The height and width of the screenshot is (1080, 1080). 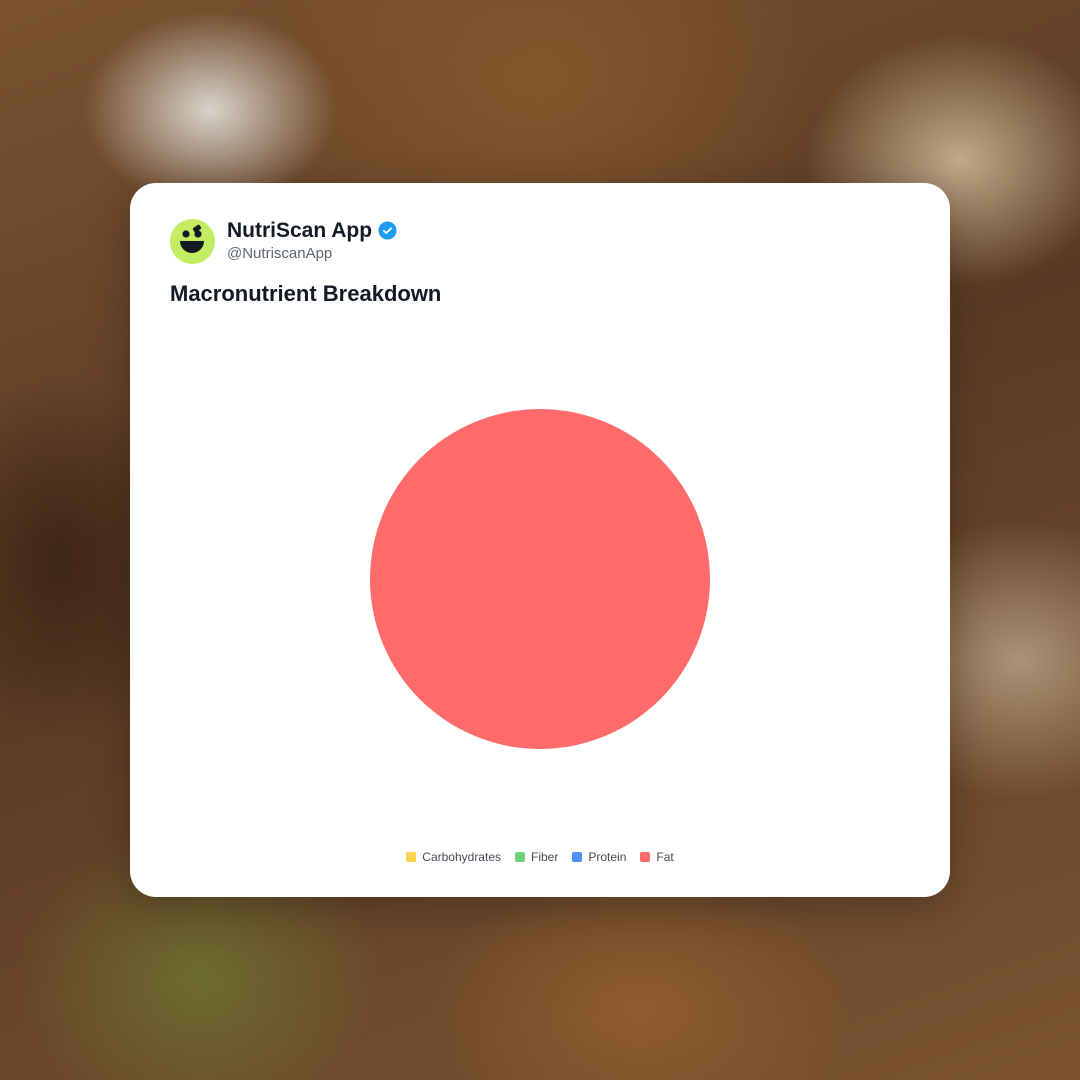 I want to click on legend-item-carbohydrates: Carbohydrates, so click(x=453, y=857).